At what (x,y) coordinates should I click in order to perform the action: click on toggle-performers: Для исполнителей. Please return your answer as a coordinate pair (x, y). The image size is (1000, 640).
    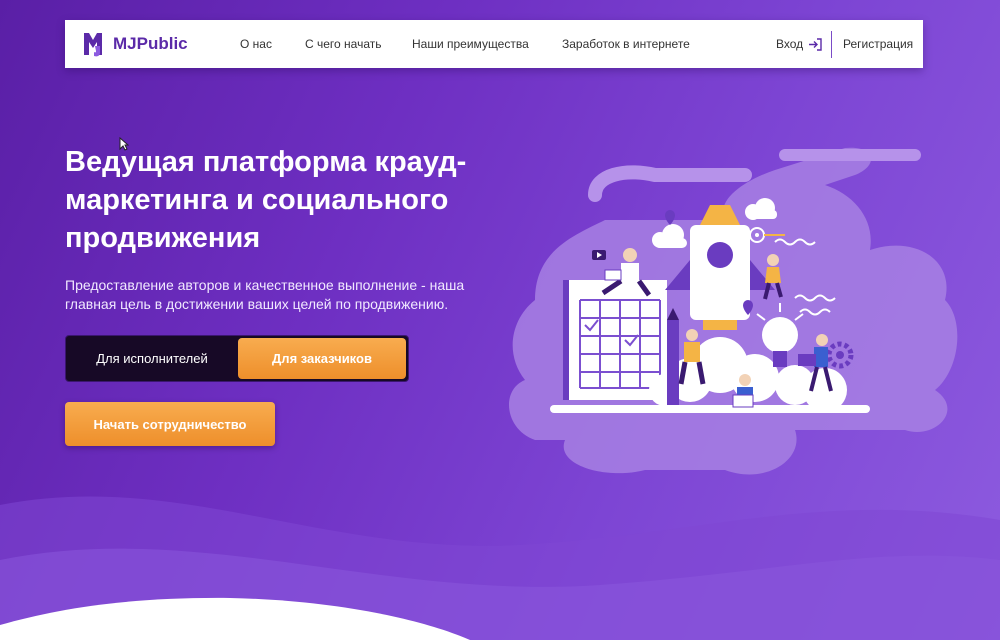
    Looking at the image, I should click on (152, 358).